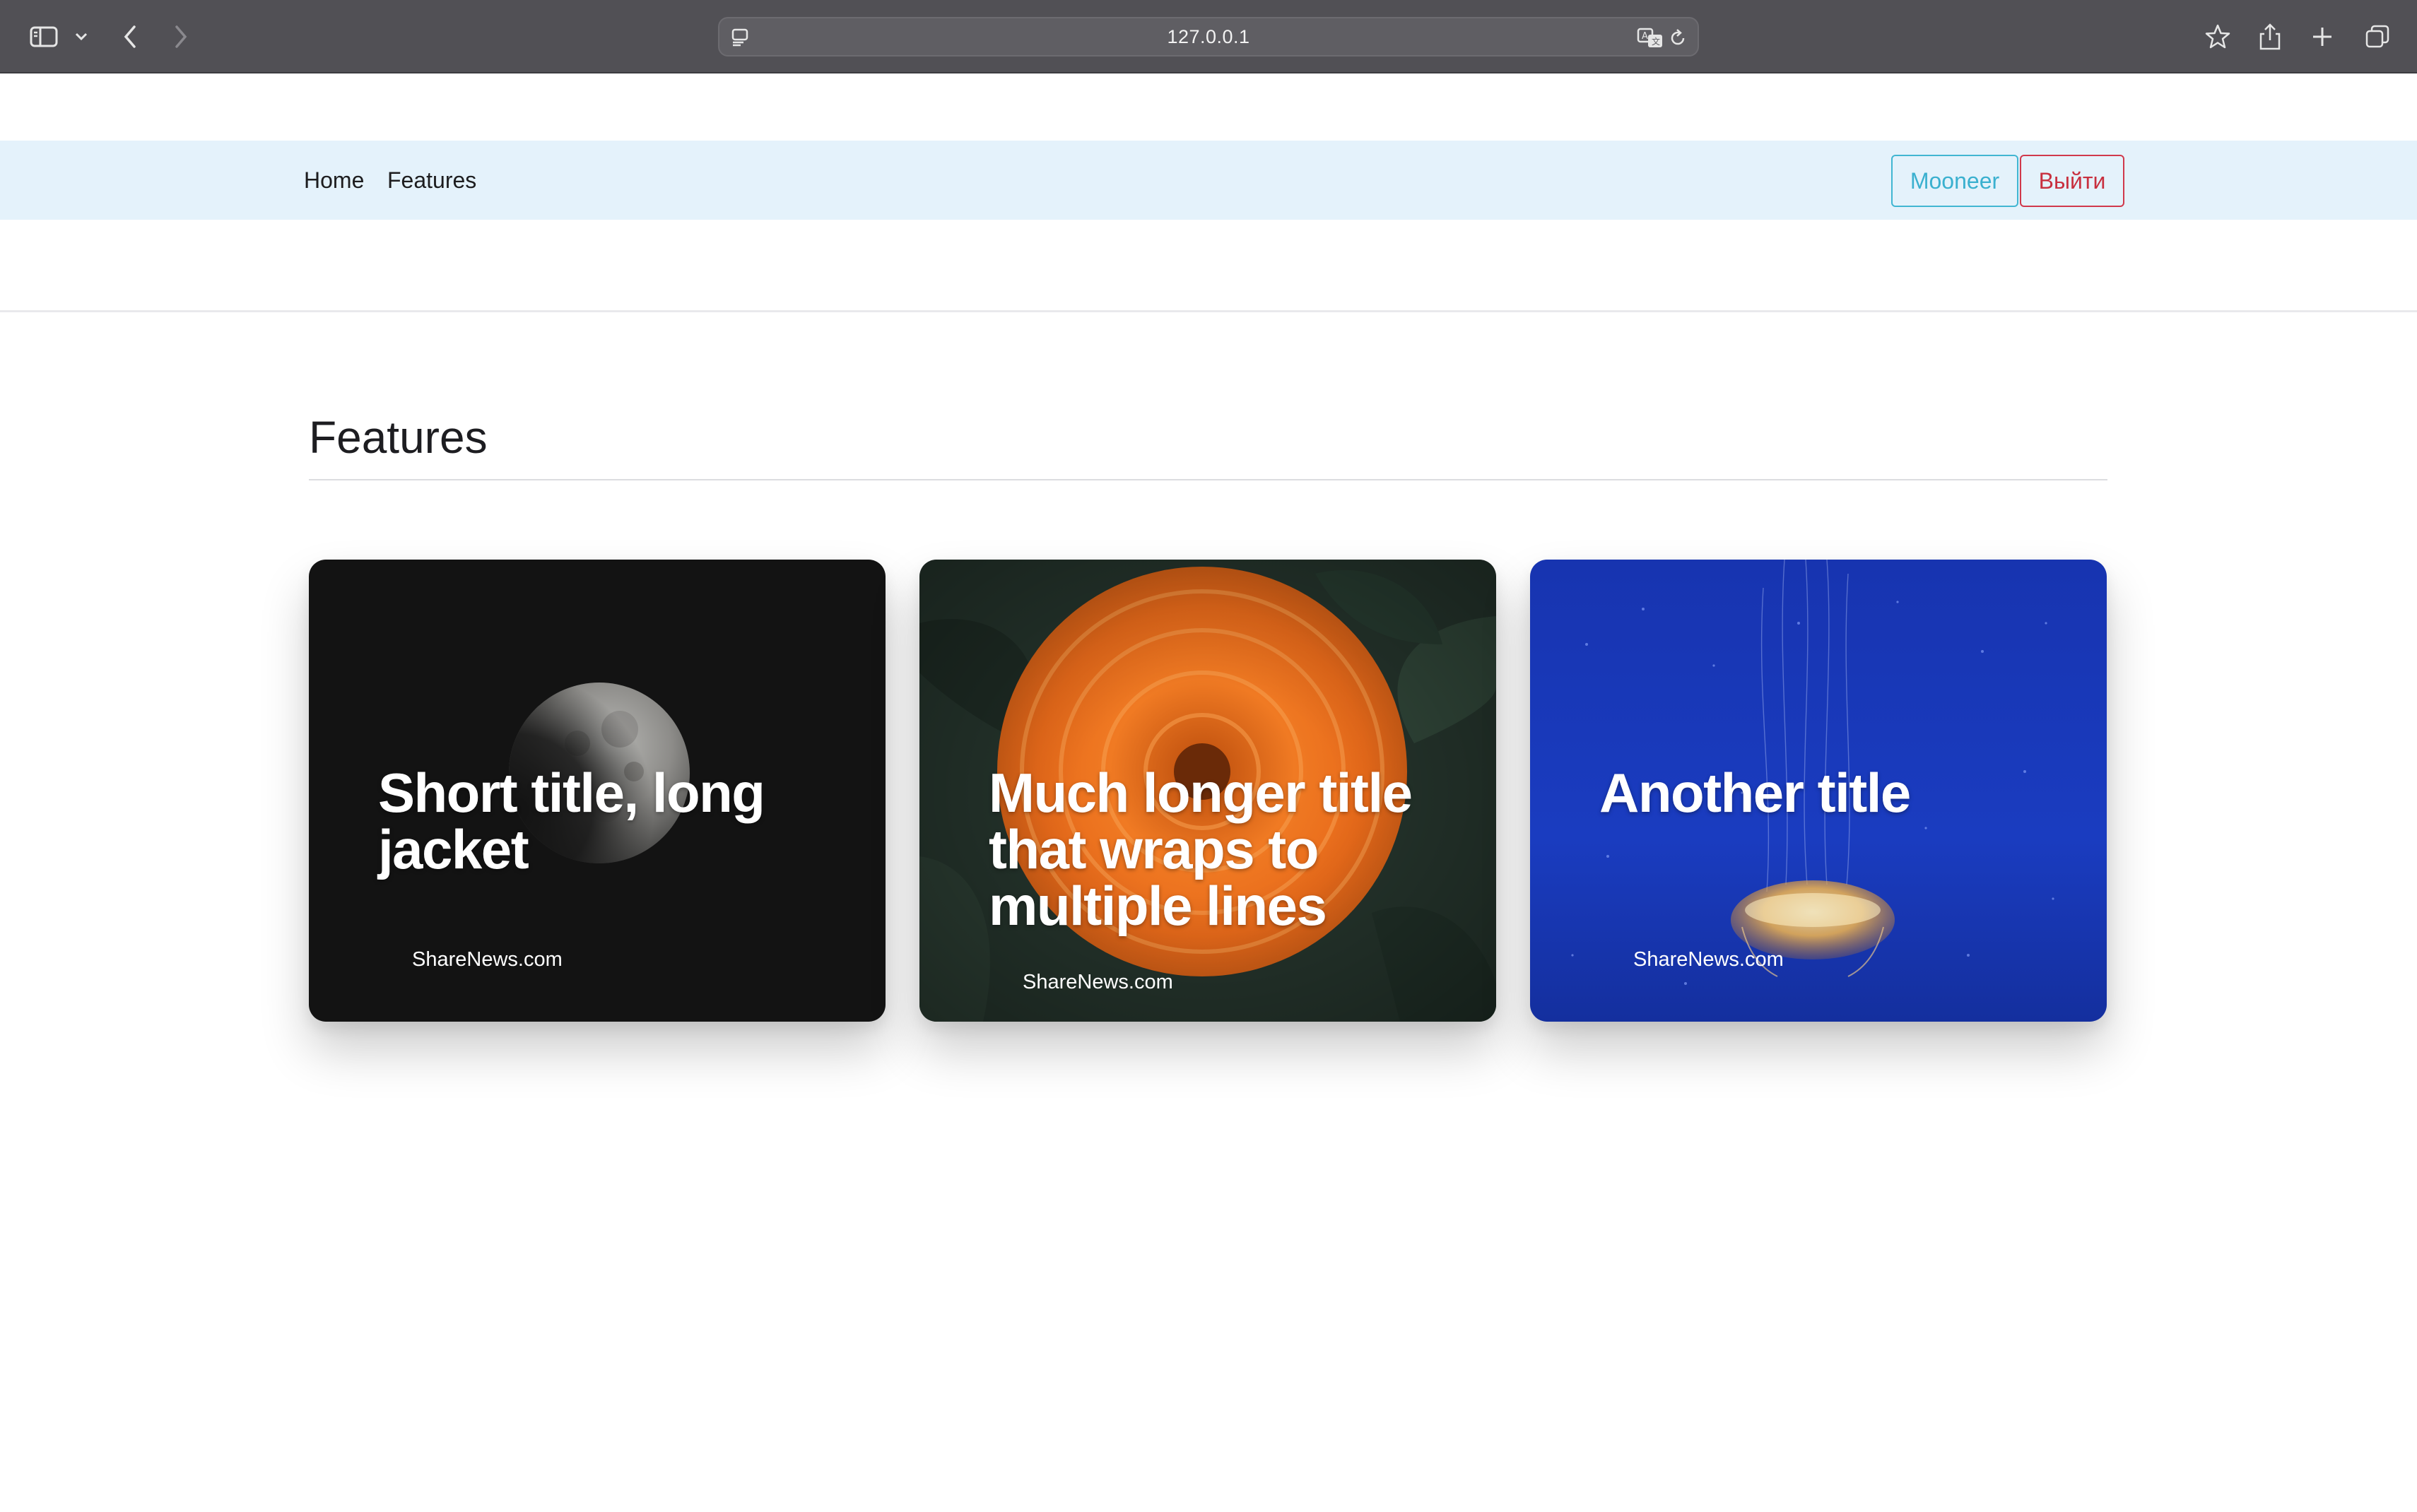 This screenshot has width=2417, height=1512. Describe the element at coordinates (1954, 181) in the screenshot. I see `user-profile-button: Mooneer` at that location.